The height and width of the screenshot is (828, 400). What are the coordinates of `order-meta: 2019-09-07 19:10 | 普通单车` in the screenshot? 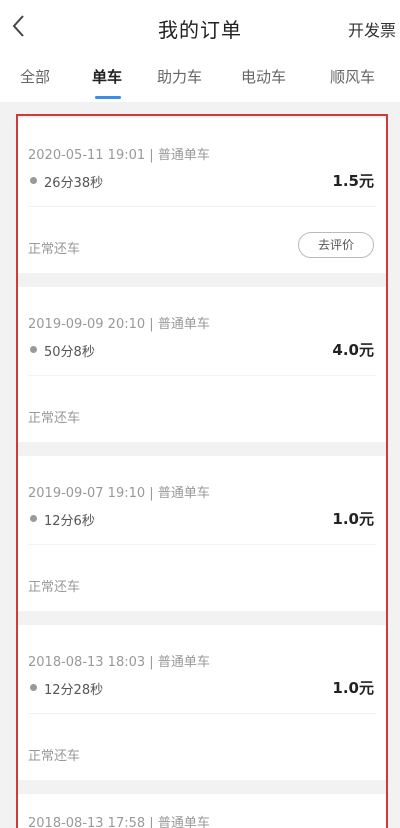 It's located at (119, 493).